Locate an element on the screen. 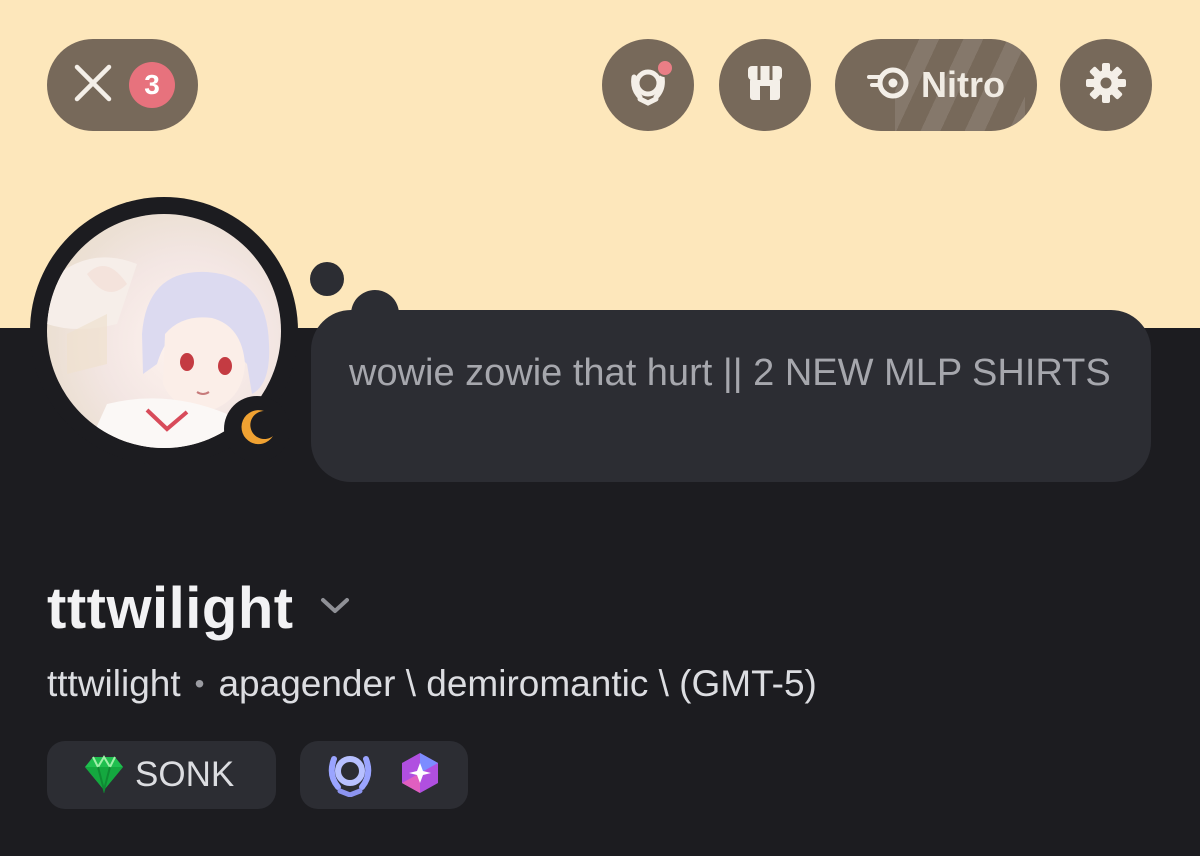 This screenshot has height=856, width=1200. username: tttwilight is located at coordinates (114, 683).